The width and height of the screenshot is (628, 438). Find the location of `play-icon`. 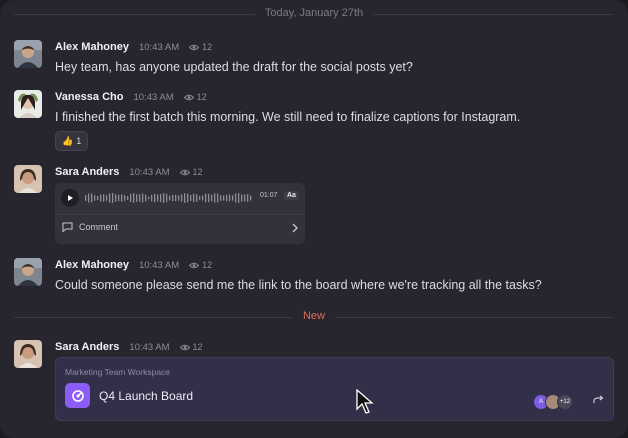

play-icon is located at coordinates (70, 197).